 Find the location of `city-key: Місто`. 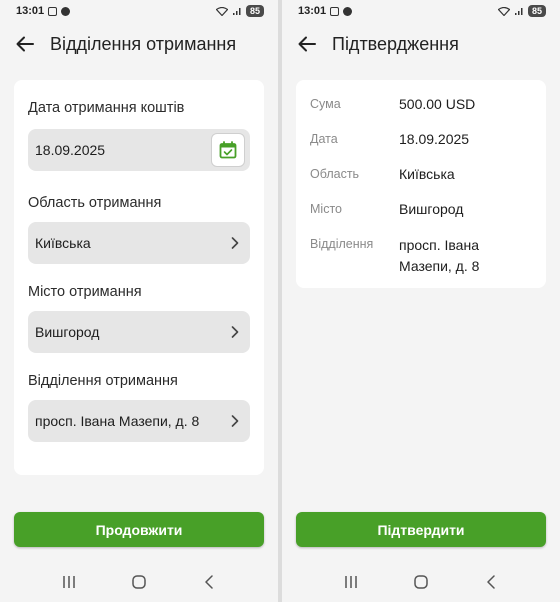

city-key: Місто is located at coordinates (326, 209).